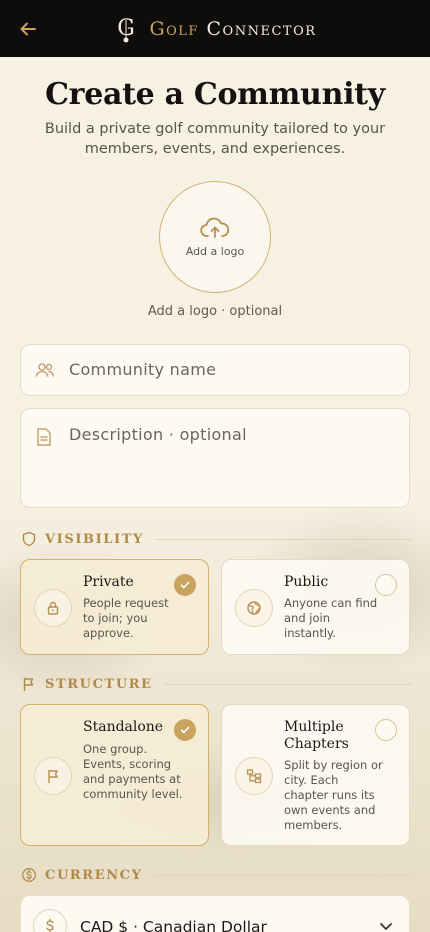  I want to click on back-button, so click(28, 29).